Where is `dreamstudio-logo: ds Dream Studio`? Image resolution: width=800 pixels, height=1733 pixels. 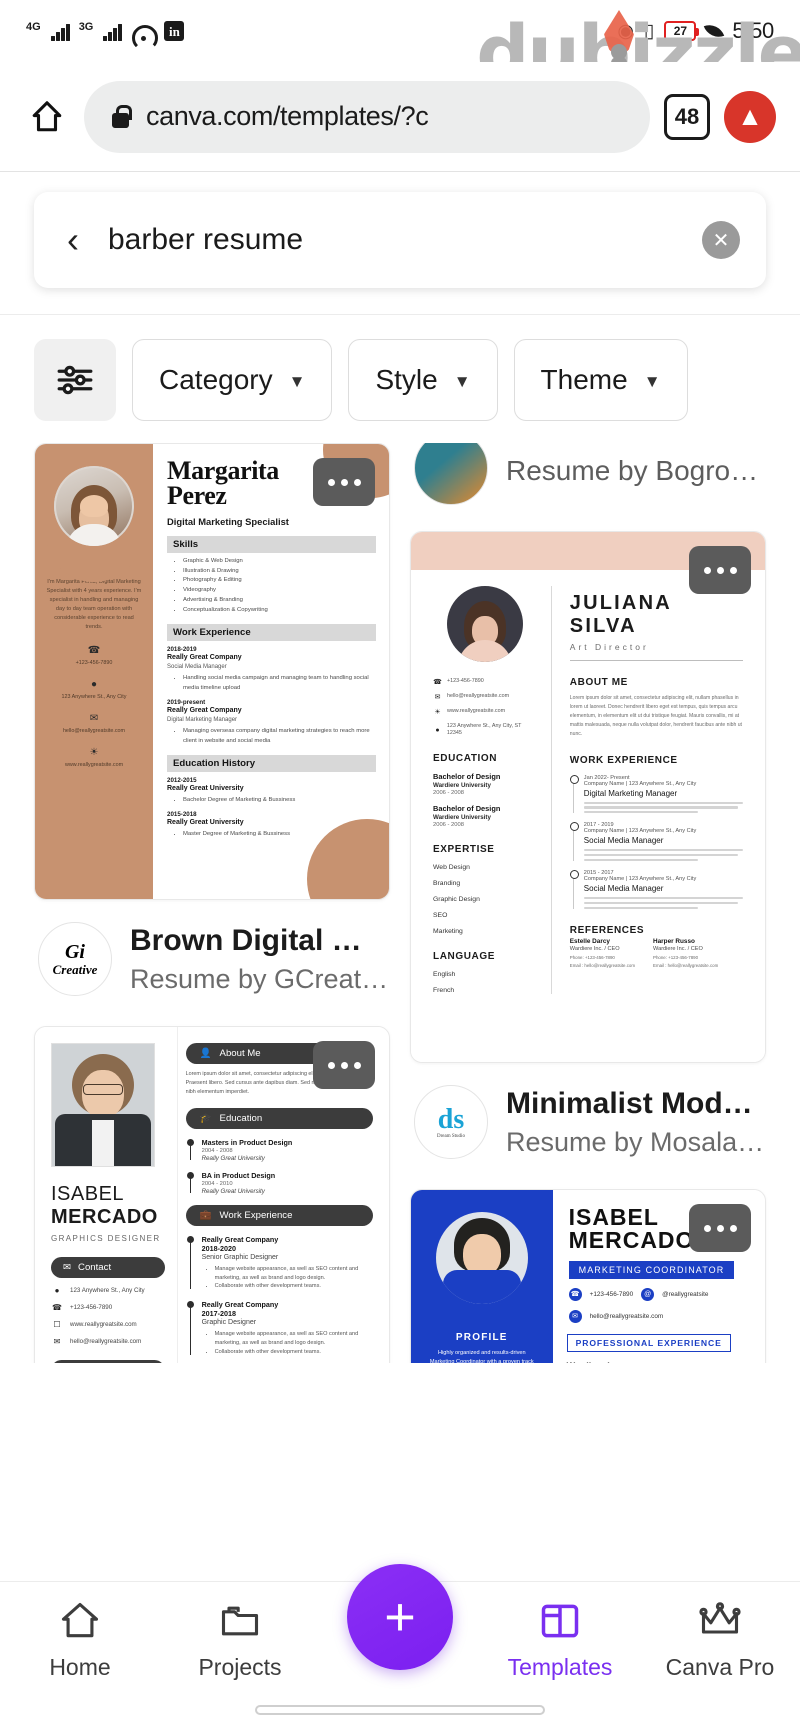
dreamstudio-logo: ds Dream Studio is located at coordinates (451, 1122).